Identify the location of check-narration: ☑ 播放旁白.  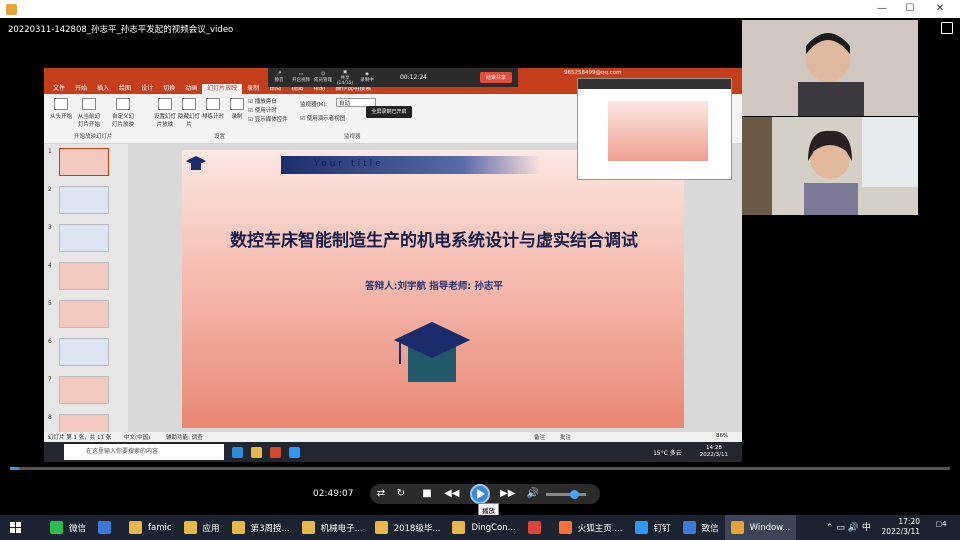
(268, 102).